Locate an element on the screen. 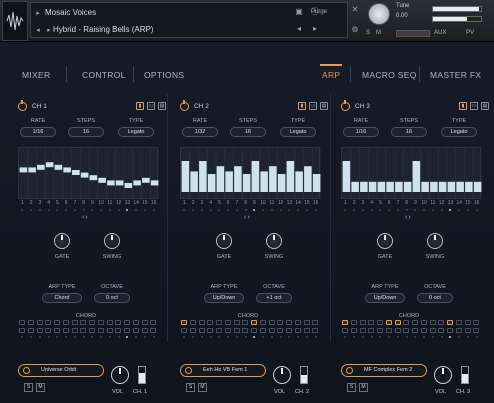 This screenshot has height=403, width=494. step-sequencer is located at coordinates (88, 173).